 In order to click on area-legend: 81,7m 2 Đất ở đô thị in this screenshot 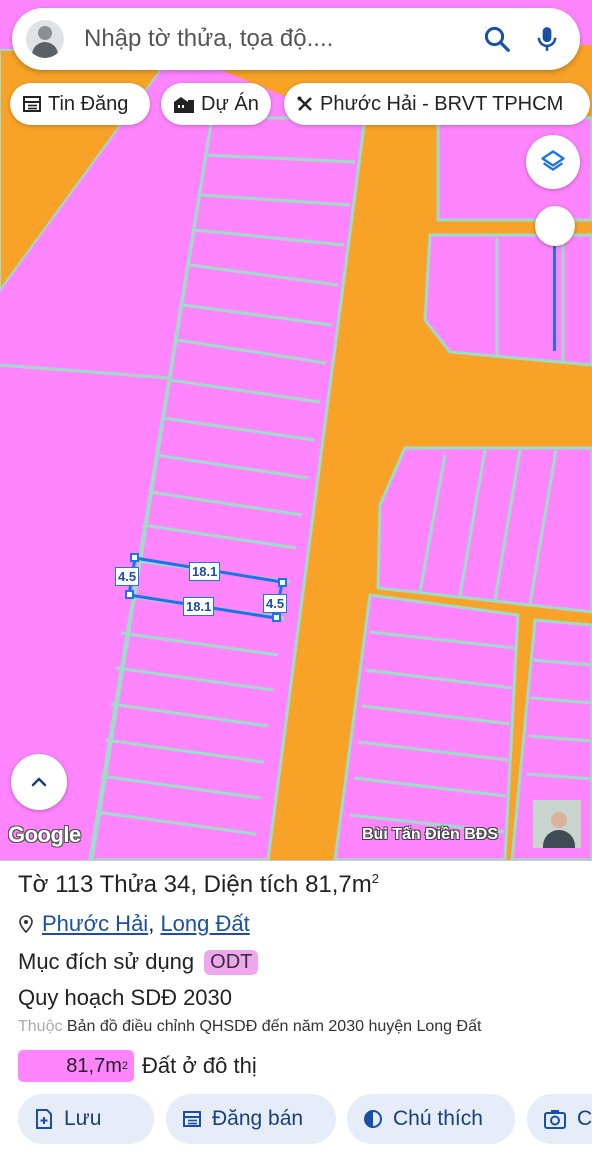, I will do `click(137, 1066)`.